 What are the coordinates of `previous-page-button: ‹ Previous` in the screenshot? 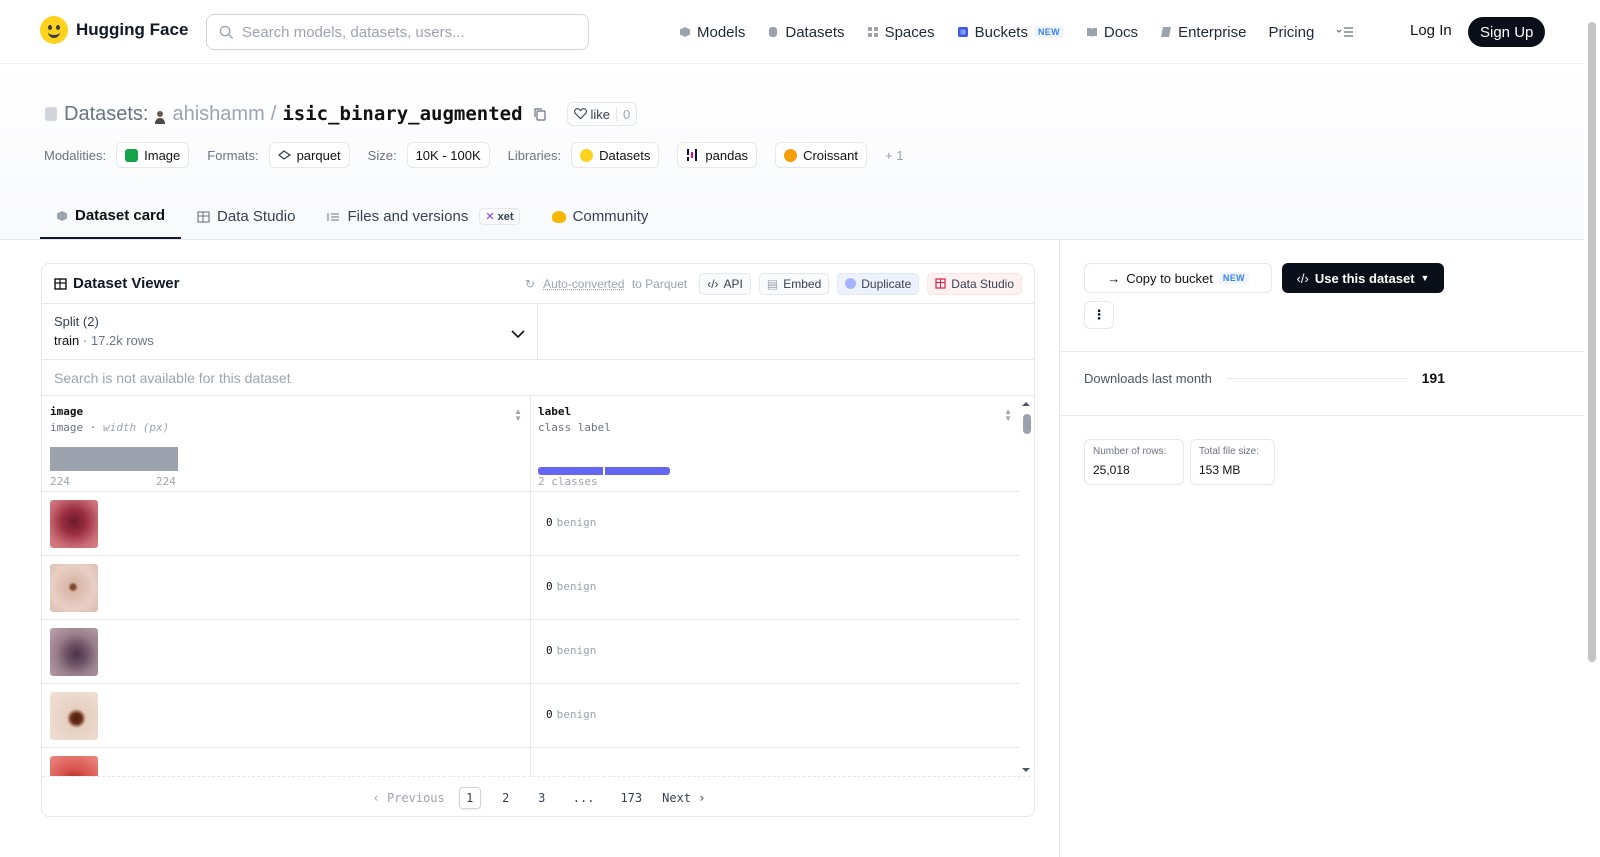 It's located at (409, 798).